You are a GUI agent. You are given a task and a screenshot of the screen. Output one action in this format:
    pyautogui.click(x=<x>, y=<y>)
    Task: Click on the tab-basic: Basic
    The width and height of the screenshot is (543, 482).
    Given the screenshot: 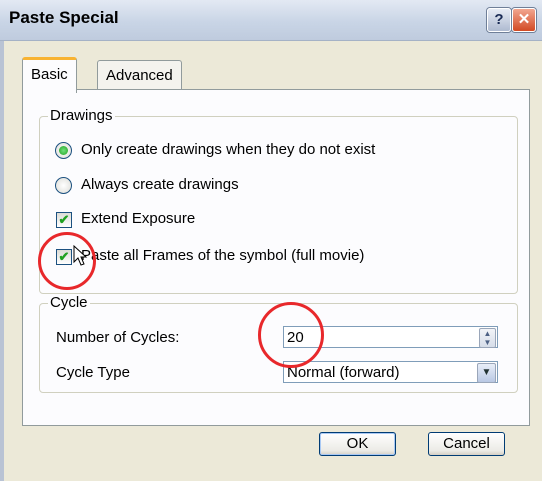 What is the action you would take?
    pyautogui.click(x=49, y=75)
    